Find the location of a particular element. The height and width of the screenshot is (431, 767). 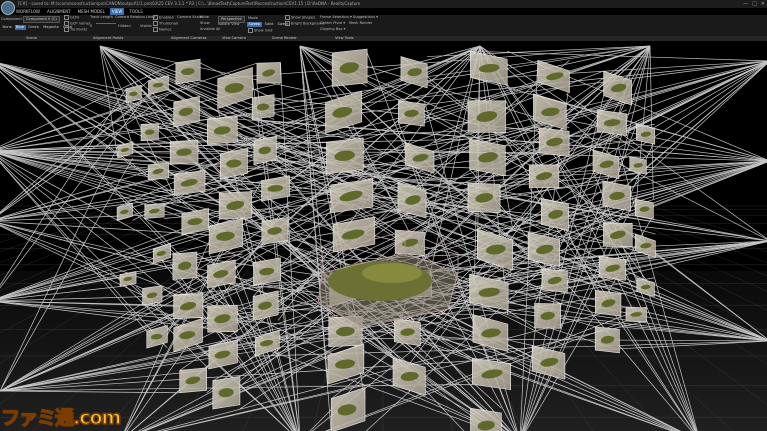

shade-green-button: Green is located at coordinates (34, 27).